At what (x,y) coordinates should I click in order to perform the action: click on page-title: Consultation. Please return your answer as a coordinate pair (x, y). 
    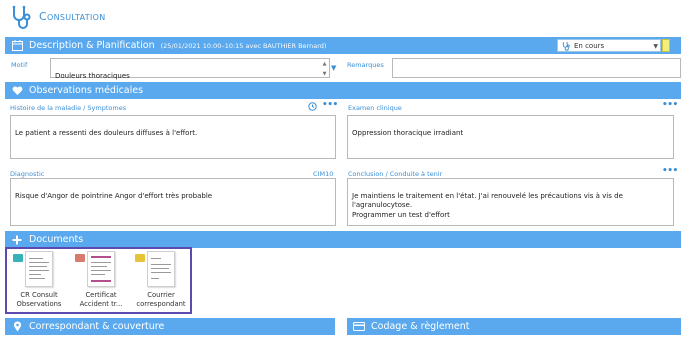
    Looking at the image, I should click on (72, 16).